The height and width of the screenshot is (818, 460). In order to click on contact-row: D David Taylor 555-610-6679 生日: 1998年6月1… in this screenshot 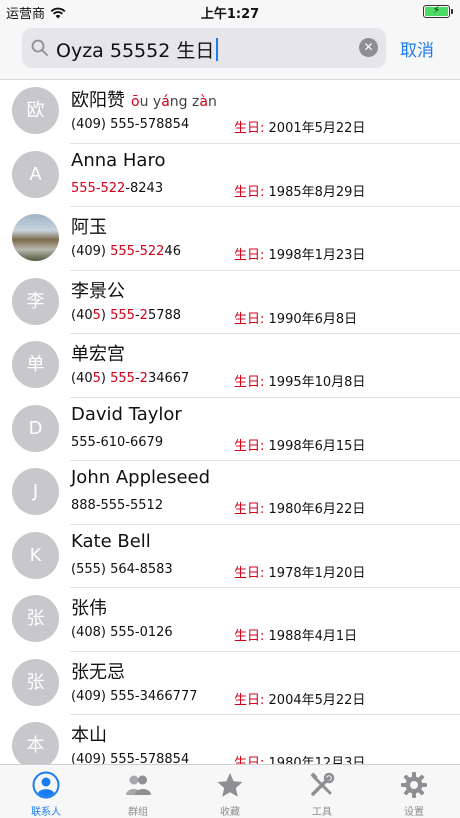, I will do `click(230, 430)`.